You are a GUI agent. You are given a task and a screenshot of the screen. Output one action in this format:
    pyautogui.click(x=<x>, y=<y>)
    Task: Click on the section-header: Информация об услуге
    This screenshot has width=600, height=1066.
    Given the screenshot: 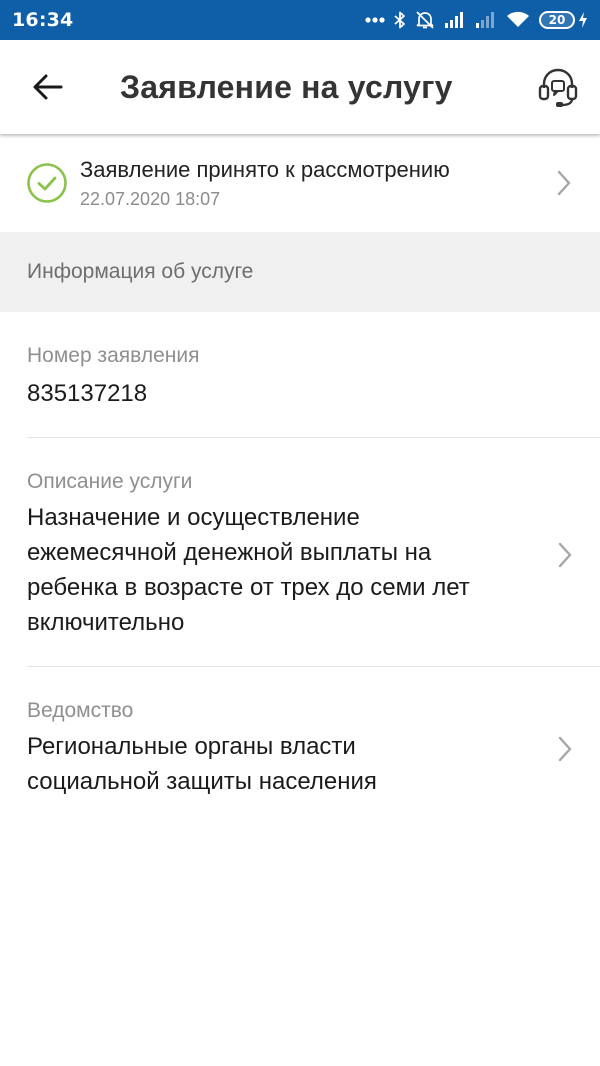 What is the action you would take?
    pyautogui.click(x=300, y=272)
    